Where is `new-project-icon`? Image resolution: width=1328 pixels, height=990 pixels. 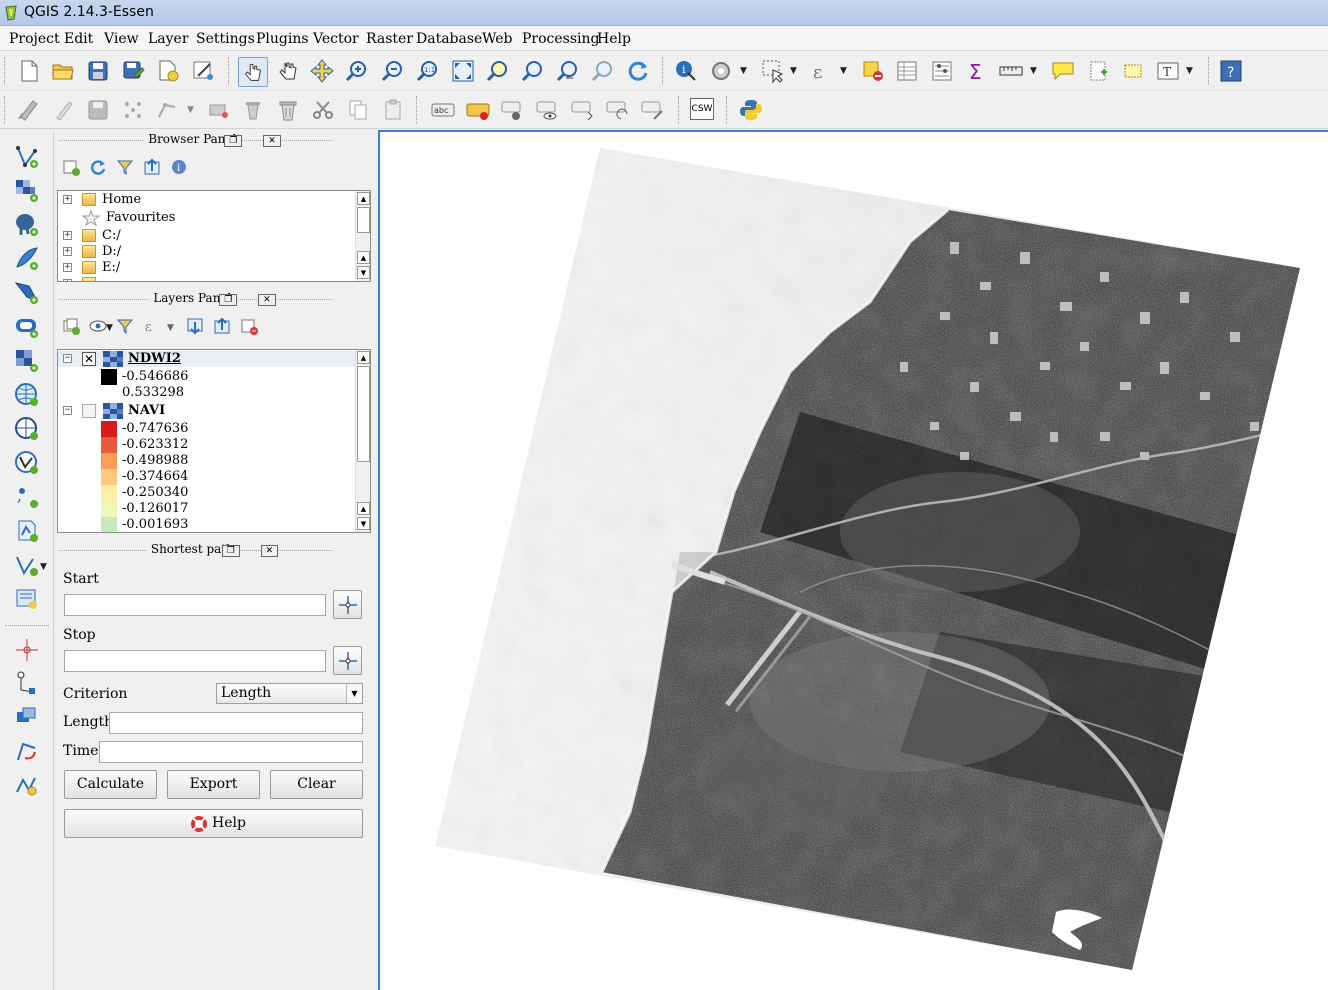
new-project-icon is located at coordinates (29, 71).